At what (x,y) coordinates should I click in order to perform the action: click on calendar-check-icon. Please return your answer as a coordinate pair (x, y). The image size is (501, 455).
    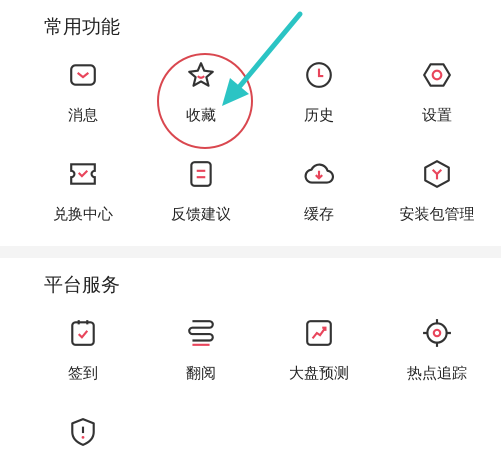
    Looking at the image, I should click on (83, 333).